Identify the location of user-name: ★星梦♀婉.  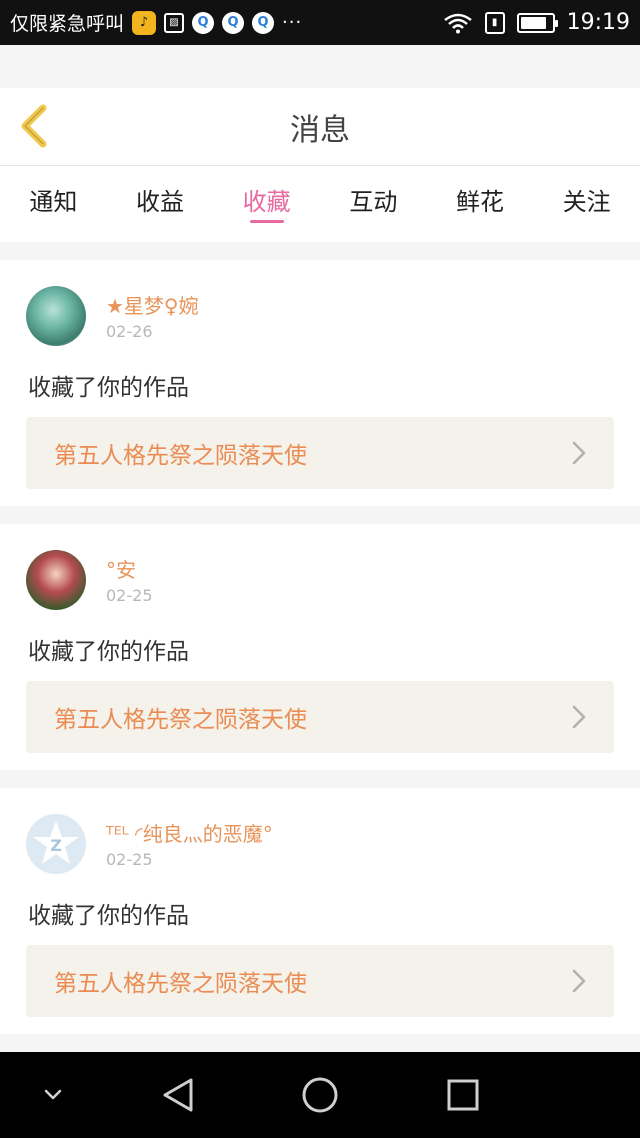
(152, 304).